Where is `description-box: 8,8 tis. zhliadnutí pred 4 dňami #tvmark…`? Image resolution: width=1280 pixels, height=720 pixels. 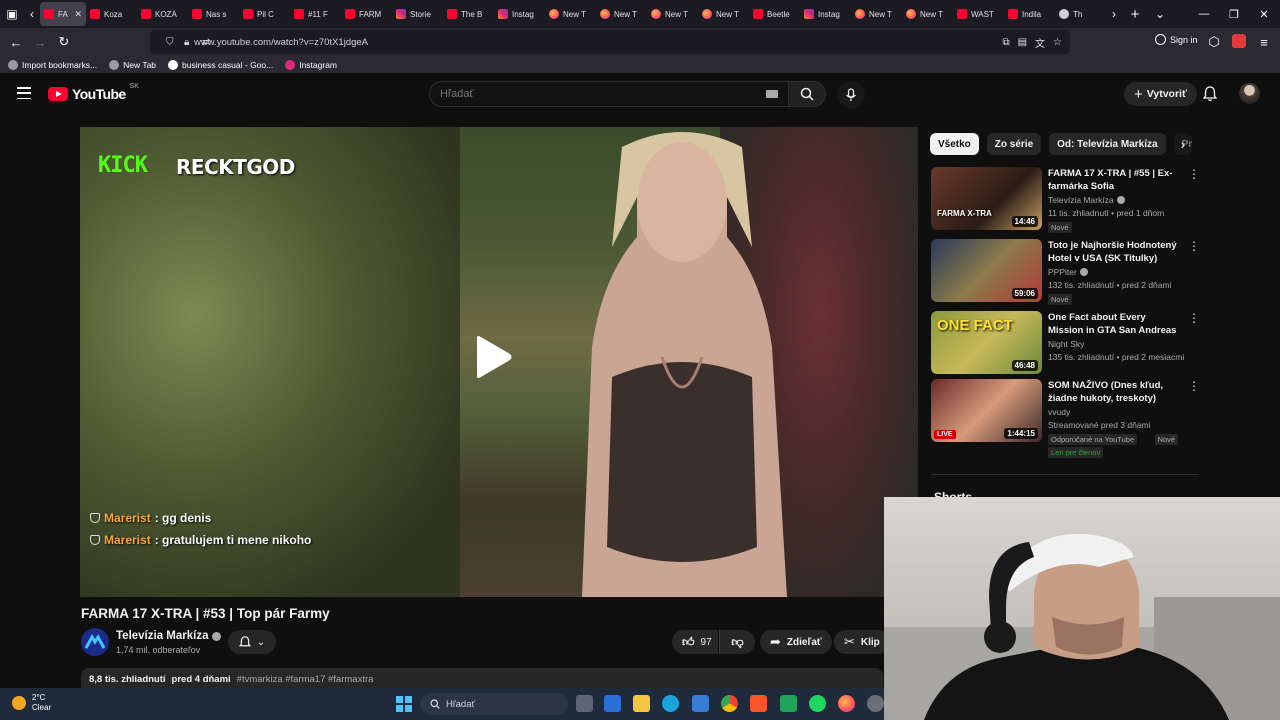
description-box: 8,8 tis. zhliadnutí pred 4 dňami #tvmark… is located at coordinates (482, 679).